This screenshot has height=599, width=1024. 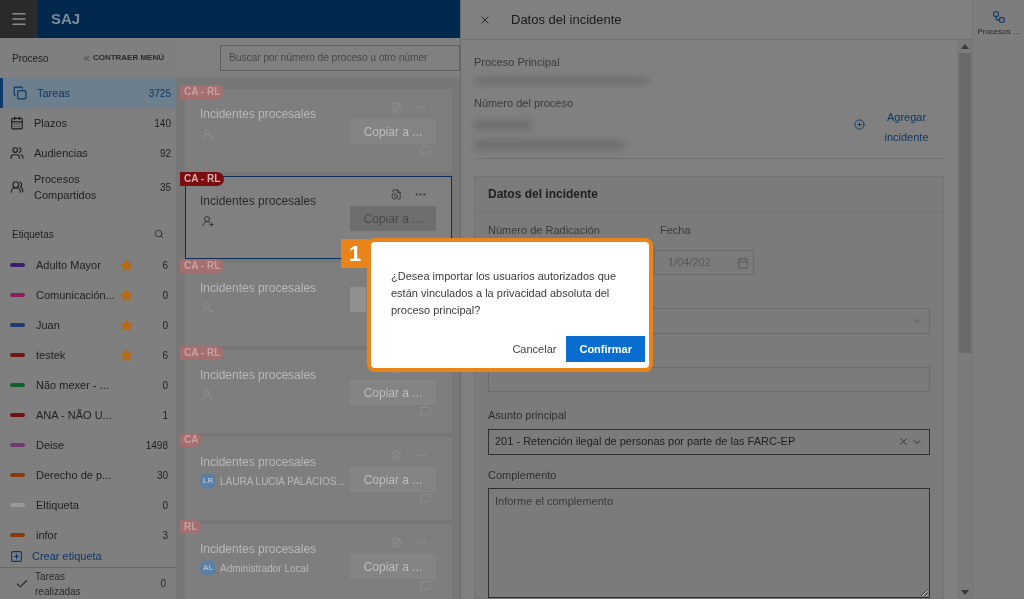 What do you see at coordinates (163, 584) in the screenshot?
I see `count: 0` at bounding box center [163, 584].